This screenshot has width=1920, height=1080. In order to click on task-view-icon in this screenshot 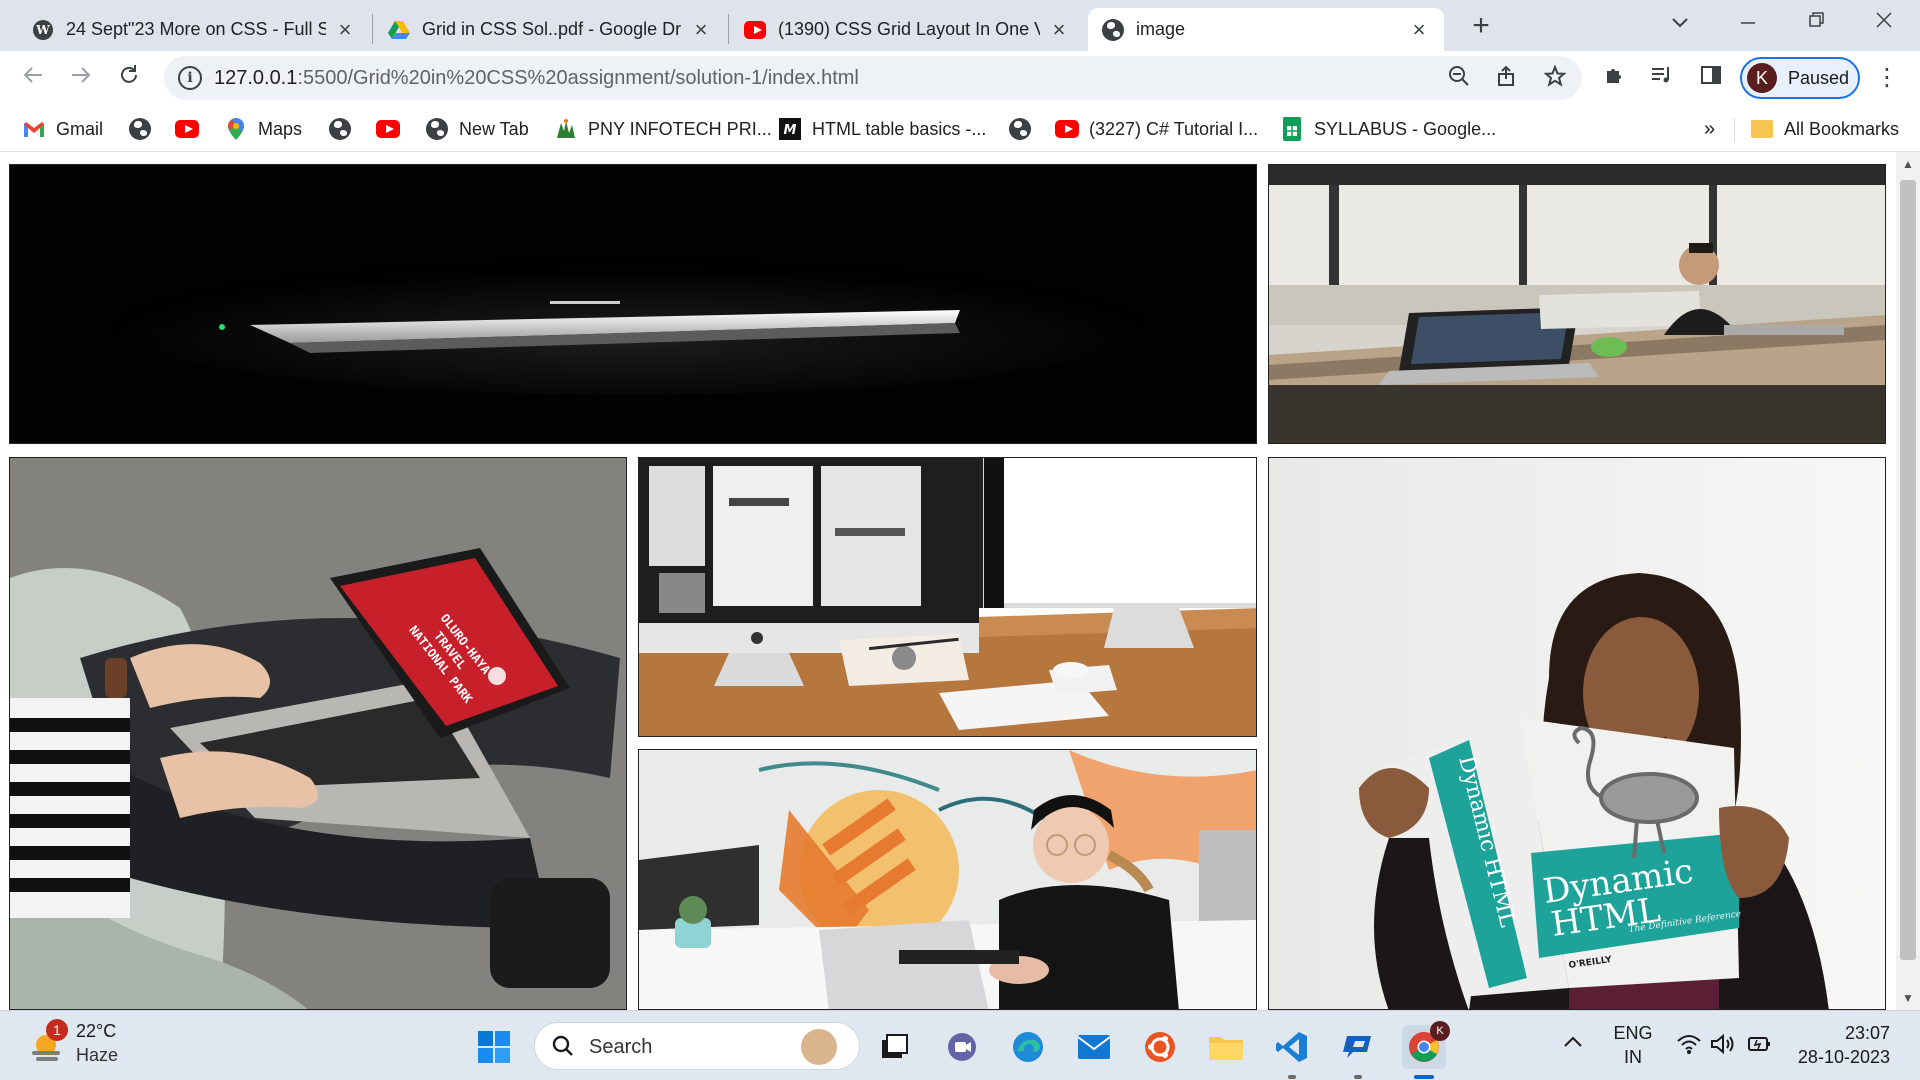, I will do `click(894, 1047)`.